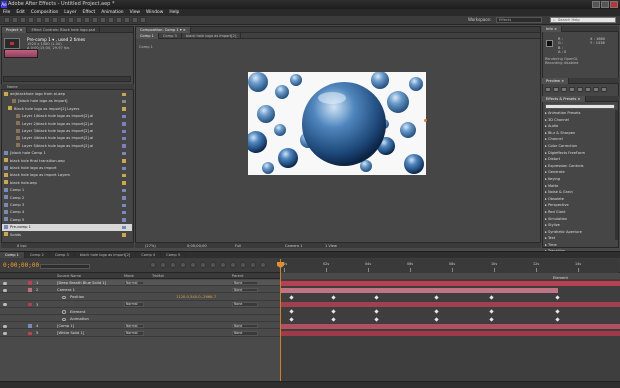 This screenshot has height=388, width=620. What do you see at coordinates (581, 212) in the screenshot?
I see `effects-item: ▸ Red Giant` at bounding box center [581, 212].